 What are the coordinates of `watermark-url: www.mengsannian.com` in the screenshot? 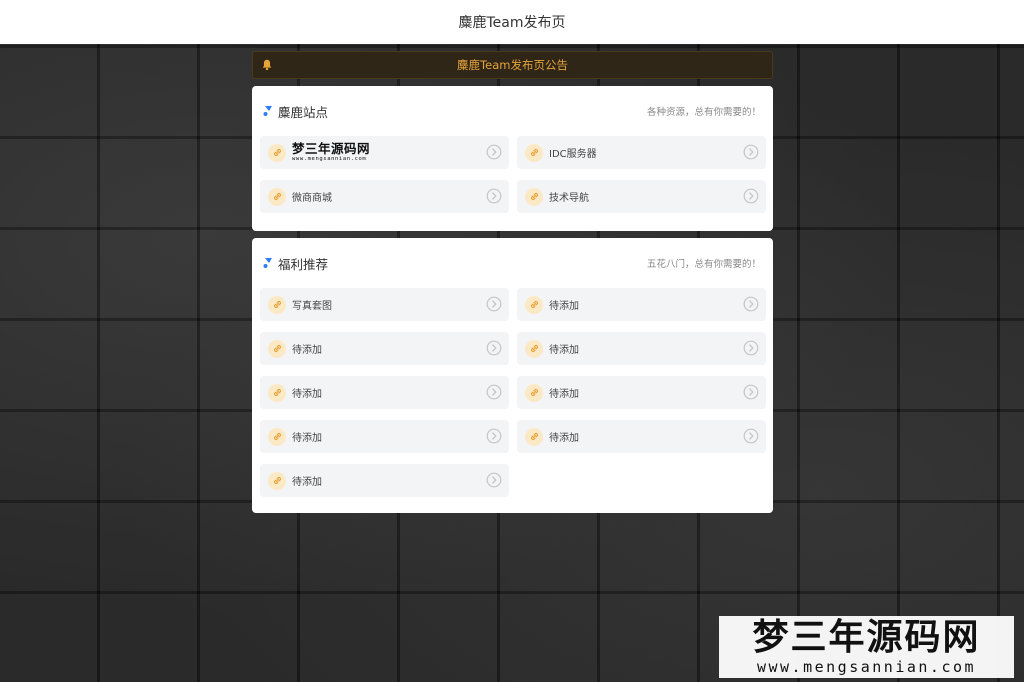 It's located at (866, 666).